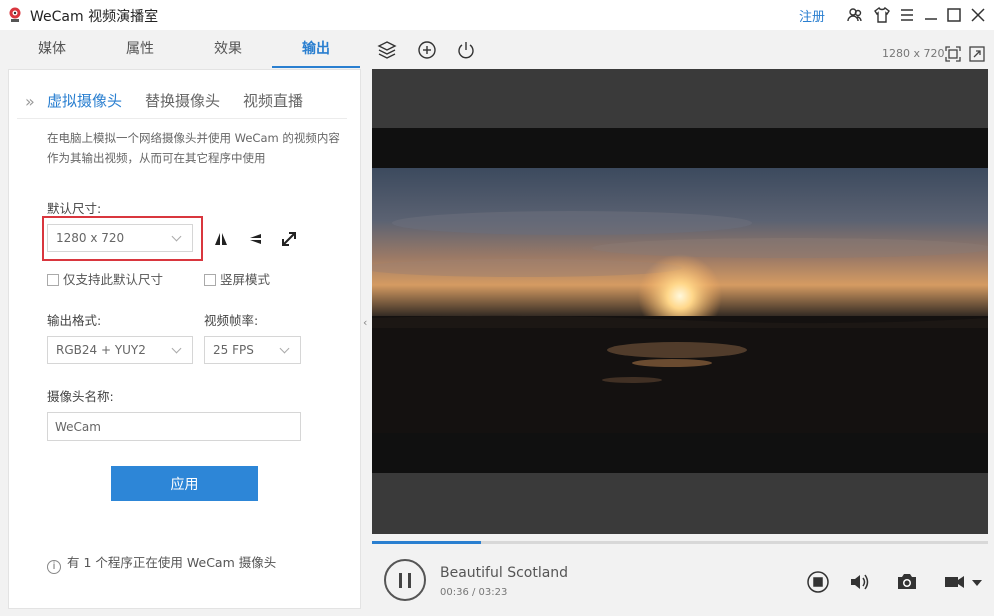  What do you see at coordinates (90, 238) in the screenshot?
I see `default-size-value: 1280 x 720` at bounding box center [90, 238].